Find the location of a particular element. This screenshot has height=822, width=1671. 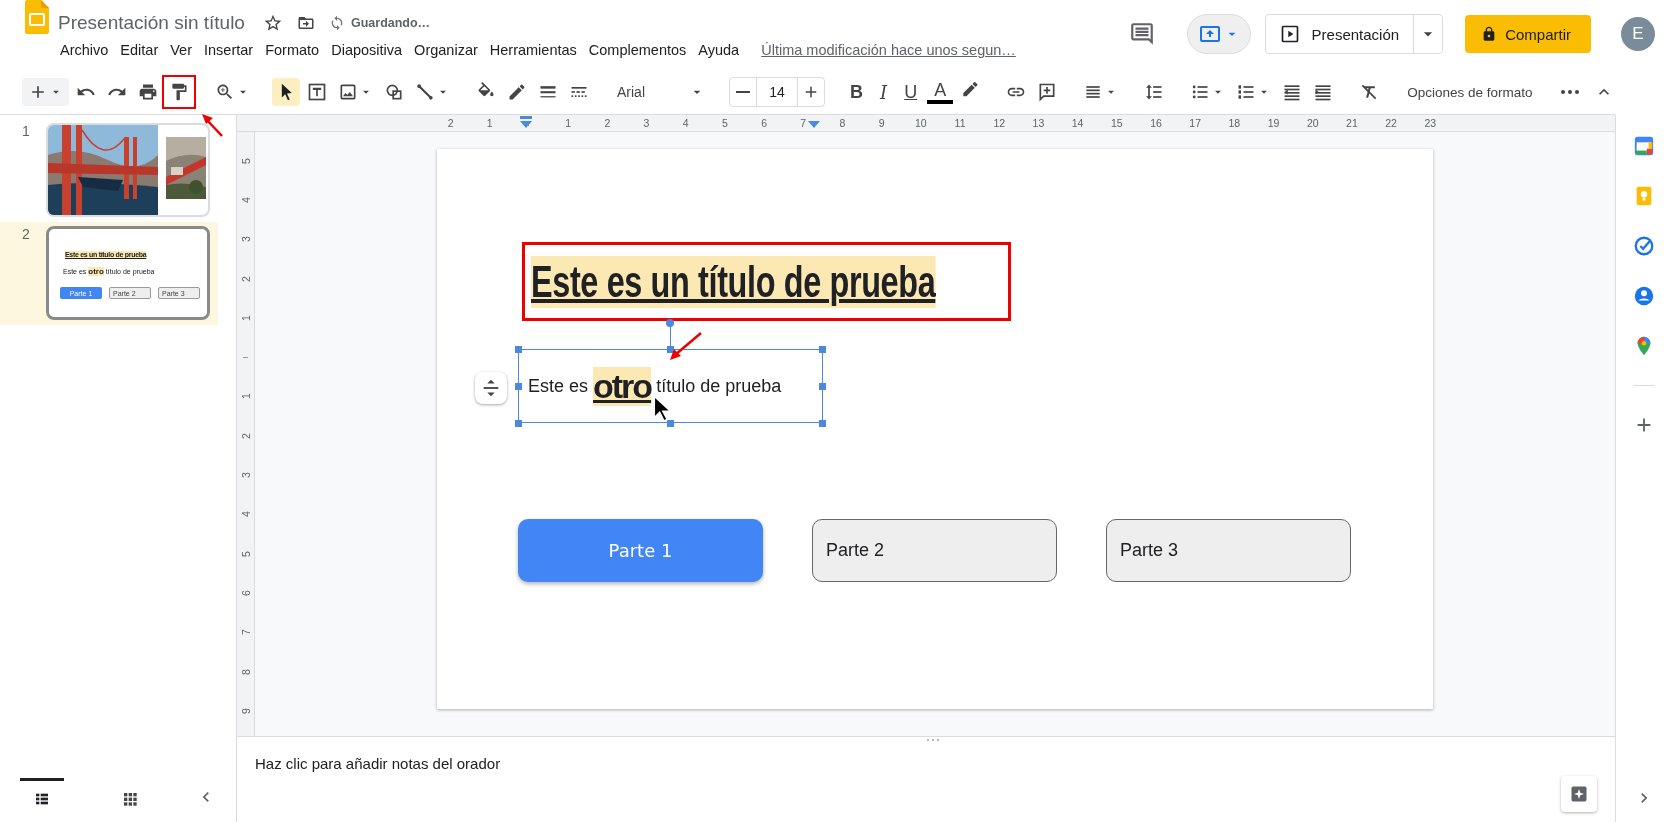

font-dropdown: Arial is located at coordinates (661, 92).